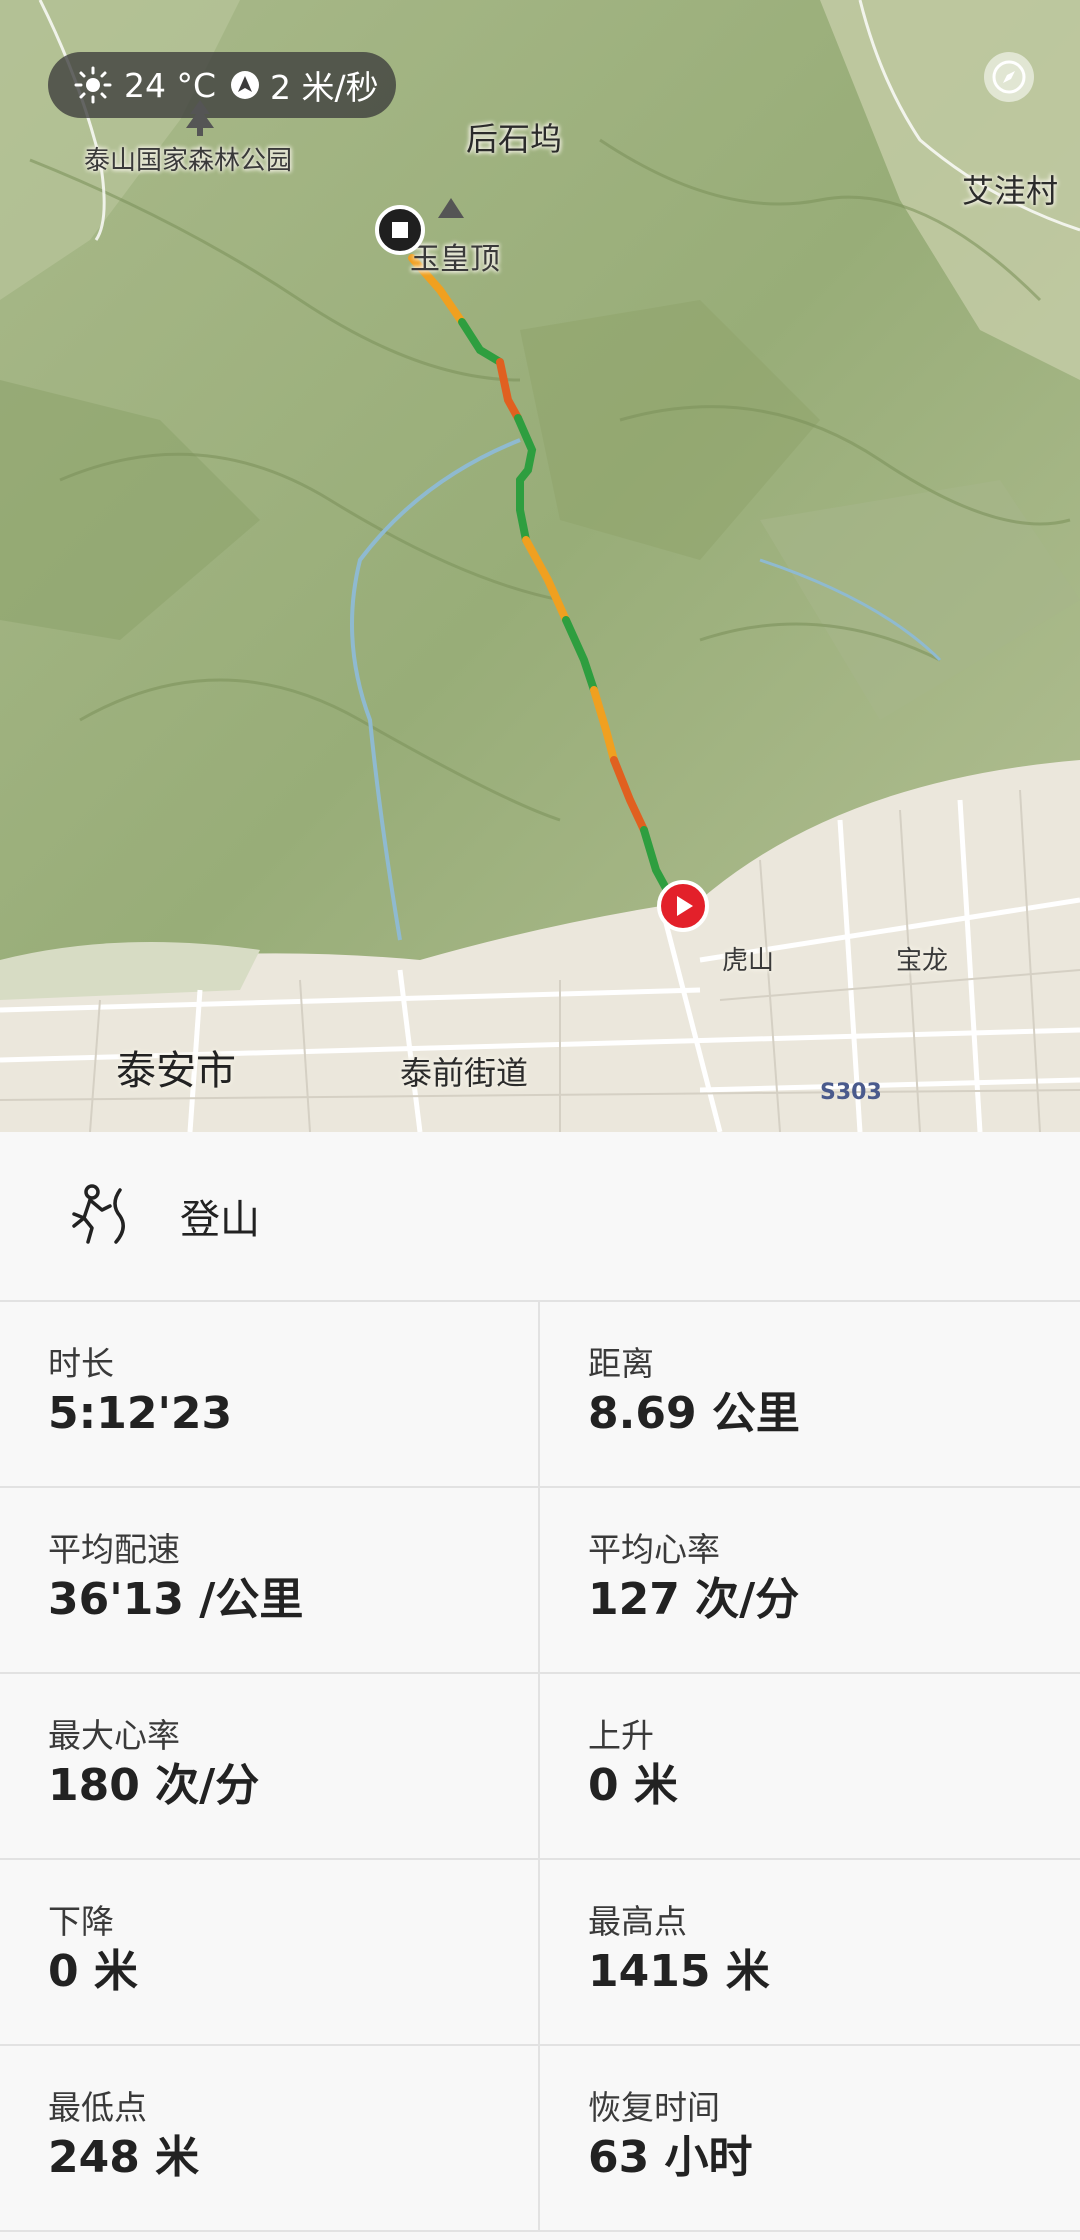 The image size is (1080, 2240). I want to click on route-start-marker, so click(683, 906).